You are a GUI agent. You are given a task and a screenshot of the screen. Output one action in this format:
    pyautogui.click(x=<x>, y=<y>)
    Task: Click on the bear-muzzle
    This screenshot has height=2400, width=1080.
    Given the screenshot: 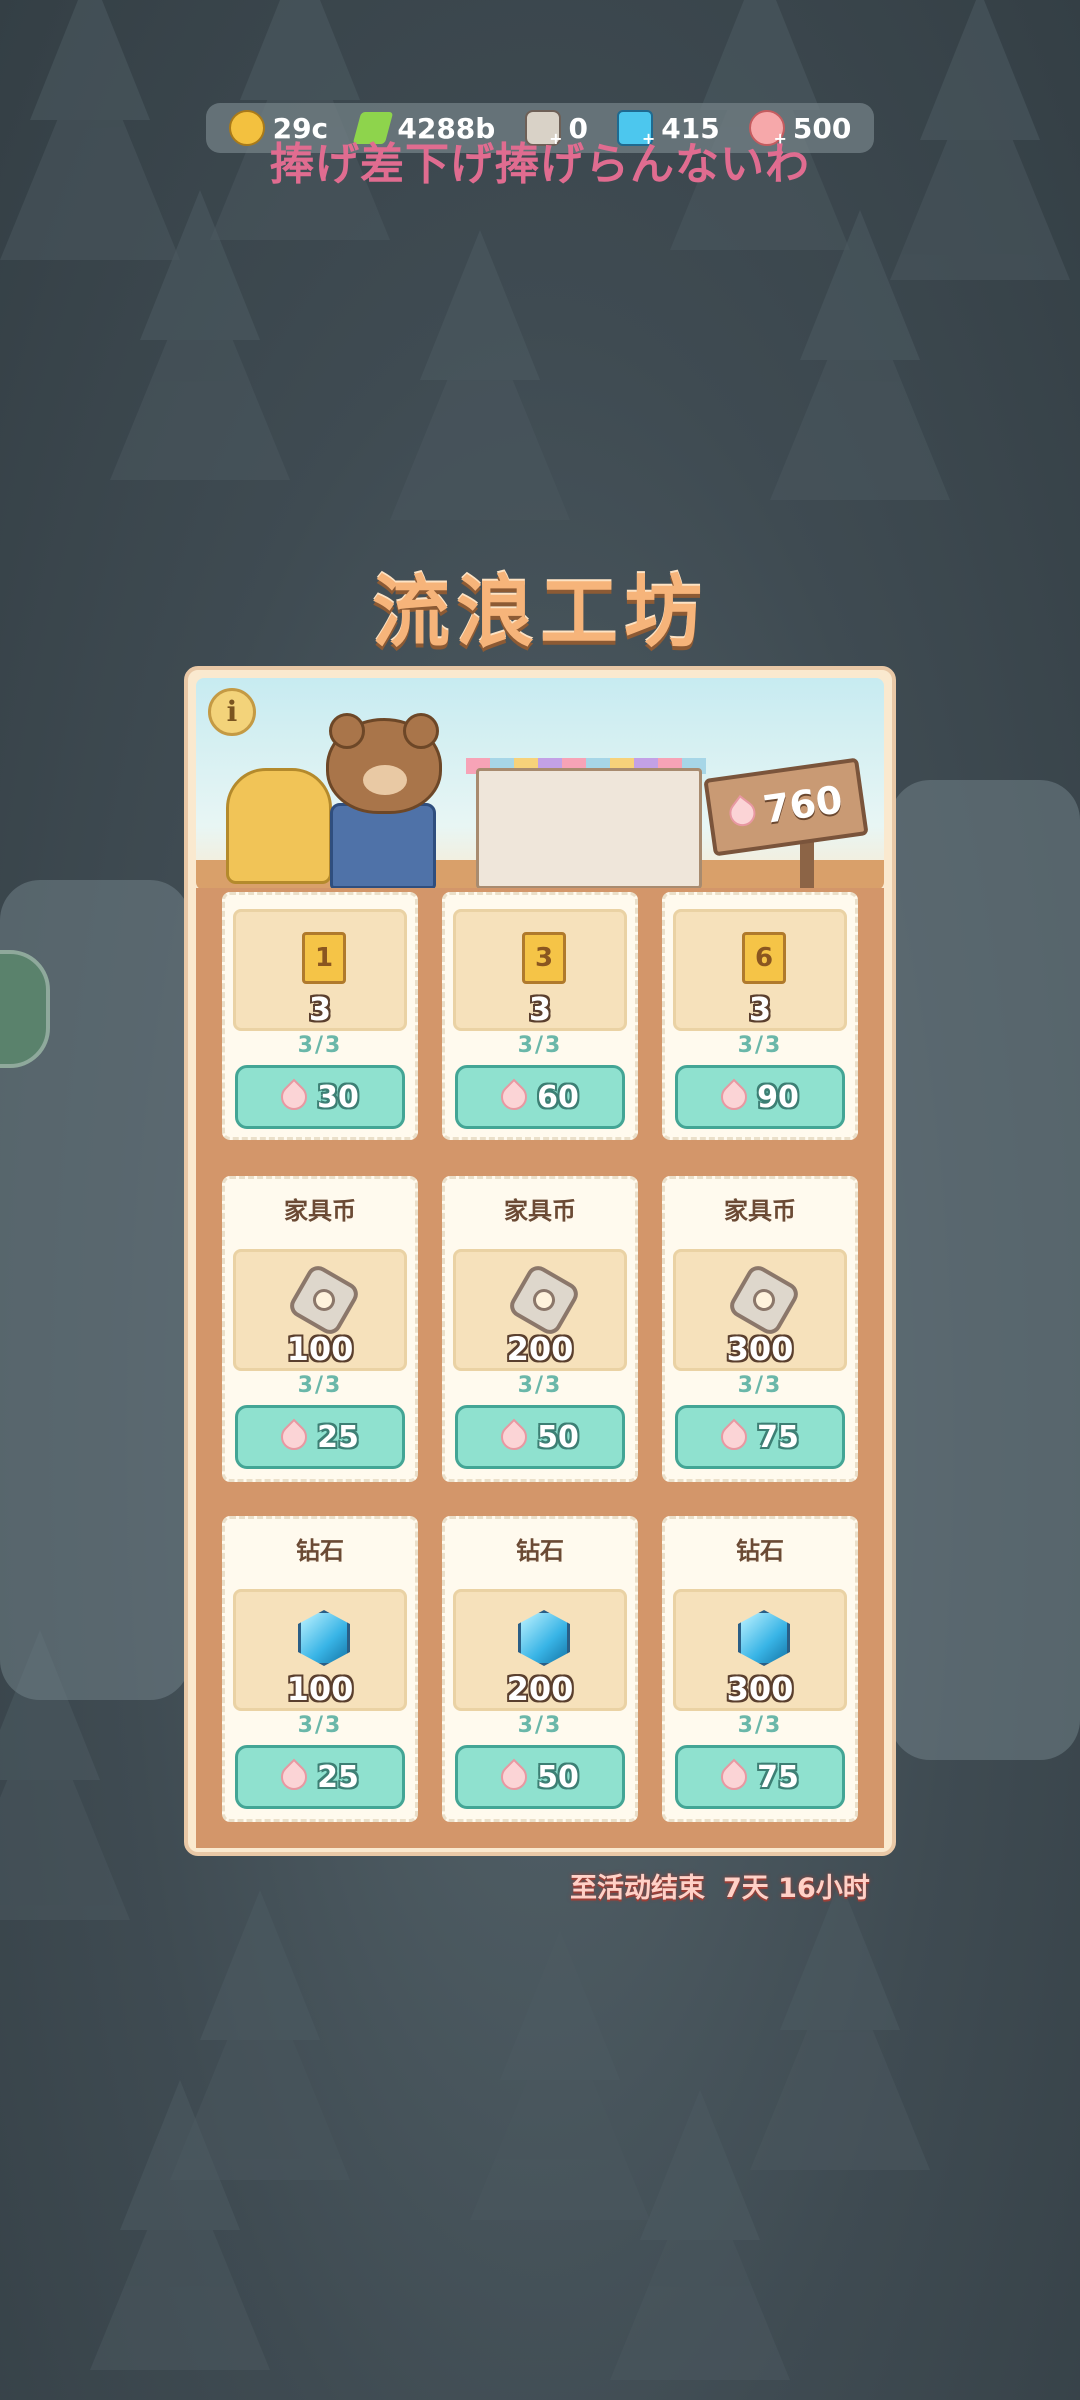 What is the action you would take?
    pyautogui.click(x=385, y=780)
    